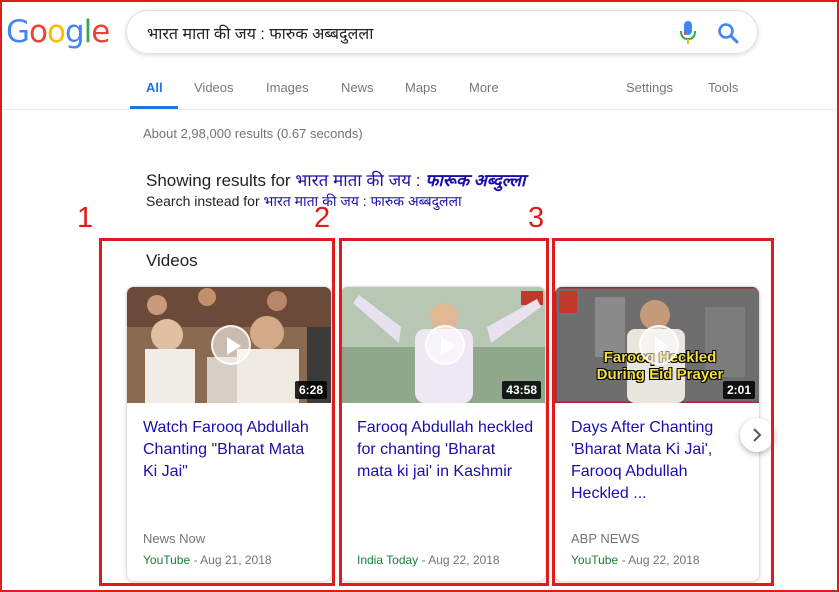 This screenshot has width=839, height=592. What do you see at coordinates (357, 180) in the screenshot?
I see `corrected-query-plain: भारत माता की जय :` at bounding box center [357, 180].